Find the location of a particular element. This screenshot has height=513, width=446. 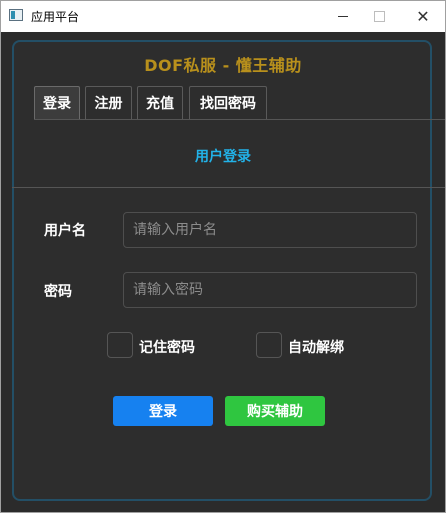

minimize-icon is located at coordinates (343, 16).